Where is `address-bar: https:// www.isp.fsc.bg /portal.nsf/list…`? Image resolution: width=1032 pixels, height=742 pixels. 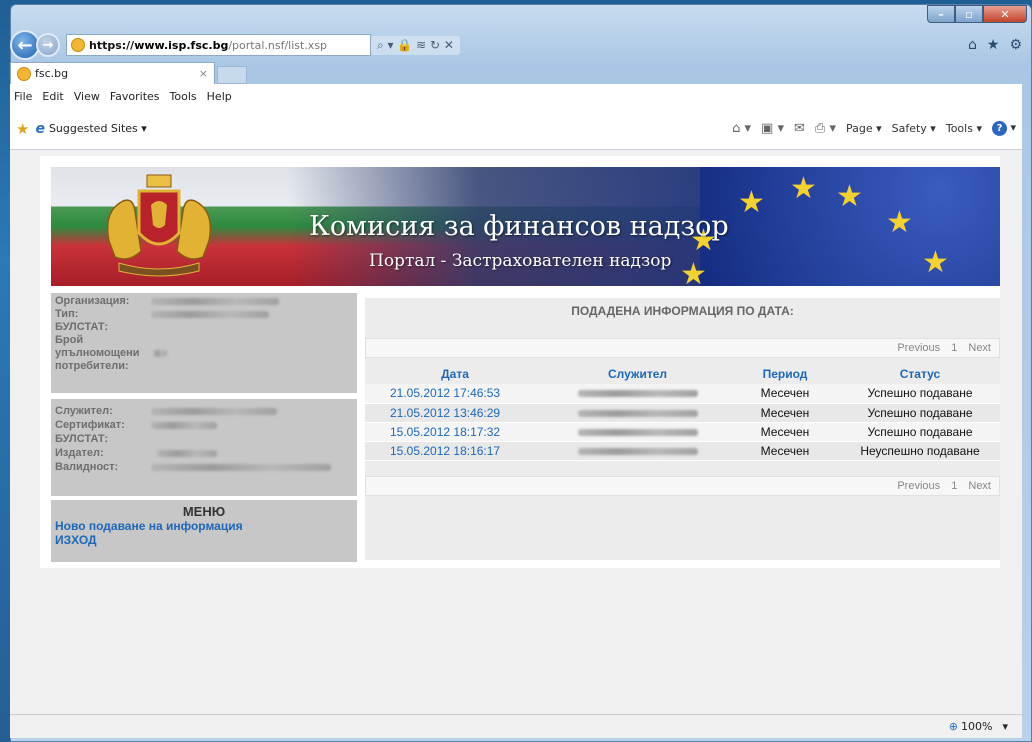
address-bar: https:// www.isp.fsc.bg /portal.nsf/list… is located at coordinates (218, 45).